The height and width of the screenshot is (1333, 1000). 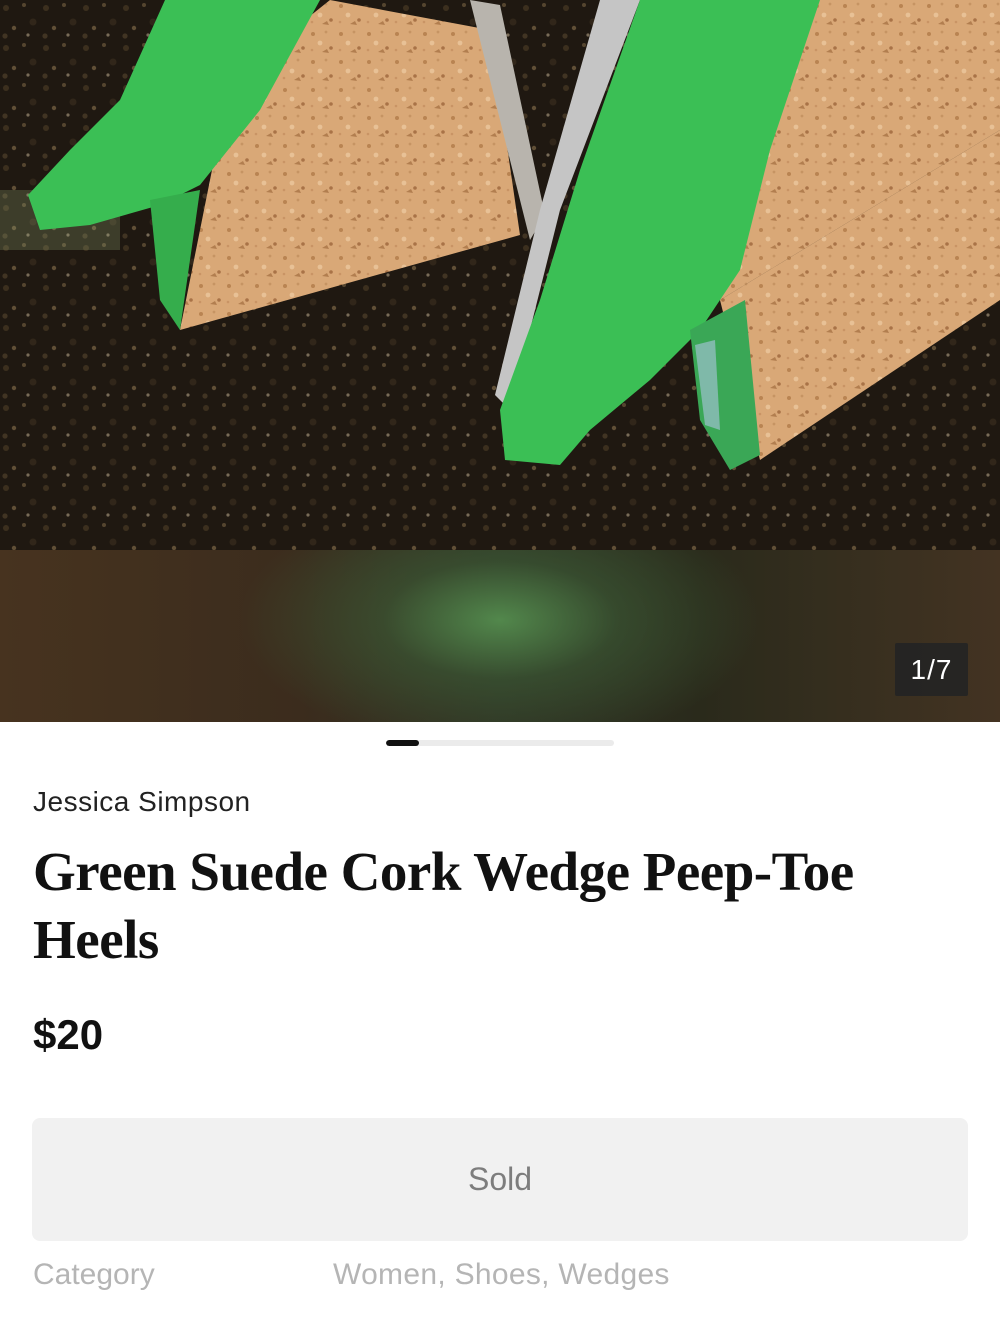 I want to click on category-row: Category Women, Shoes, Wedges, so click(x=503, y=1278).